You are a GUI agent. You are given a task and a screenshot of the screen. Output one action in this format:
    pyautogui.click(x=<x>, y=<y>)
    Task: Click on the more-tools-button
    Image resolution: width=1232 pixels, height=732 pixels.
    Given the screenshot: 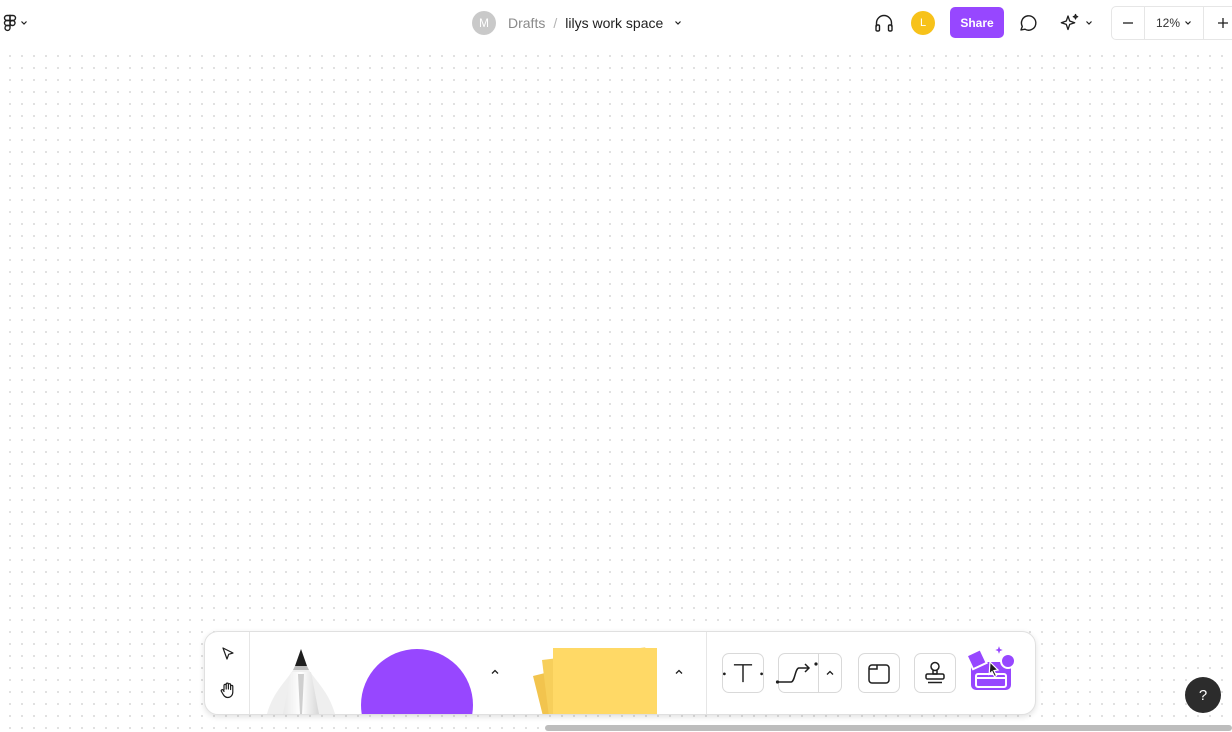 What is the action you would take?
    pyautogui.click(x=993, y=667)
    